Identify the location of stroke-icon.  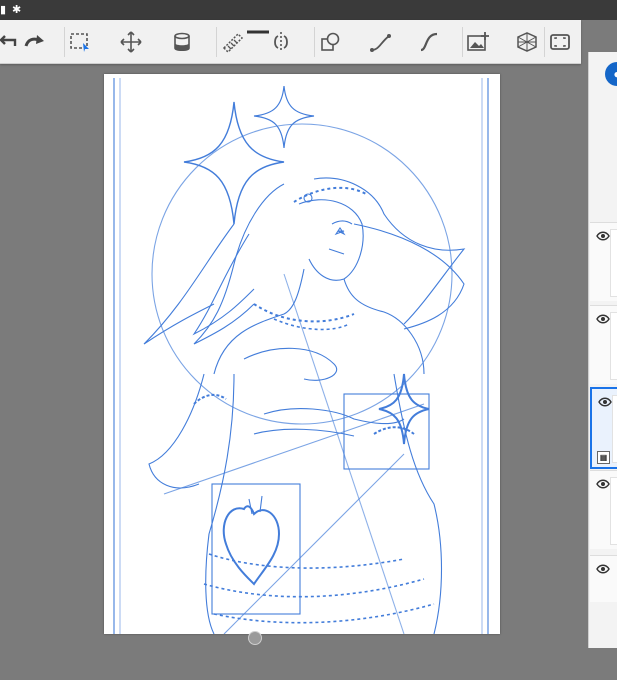
(429, 42).